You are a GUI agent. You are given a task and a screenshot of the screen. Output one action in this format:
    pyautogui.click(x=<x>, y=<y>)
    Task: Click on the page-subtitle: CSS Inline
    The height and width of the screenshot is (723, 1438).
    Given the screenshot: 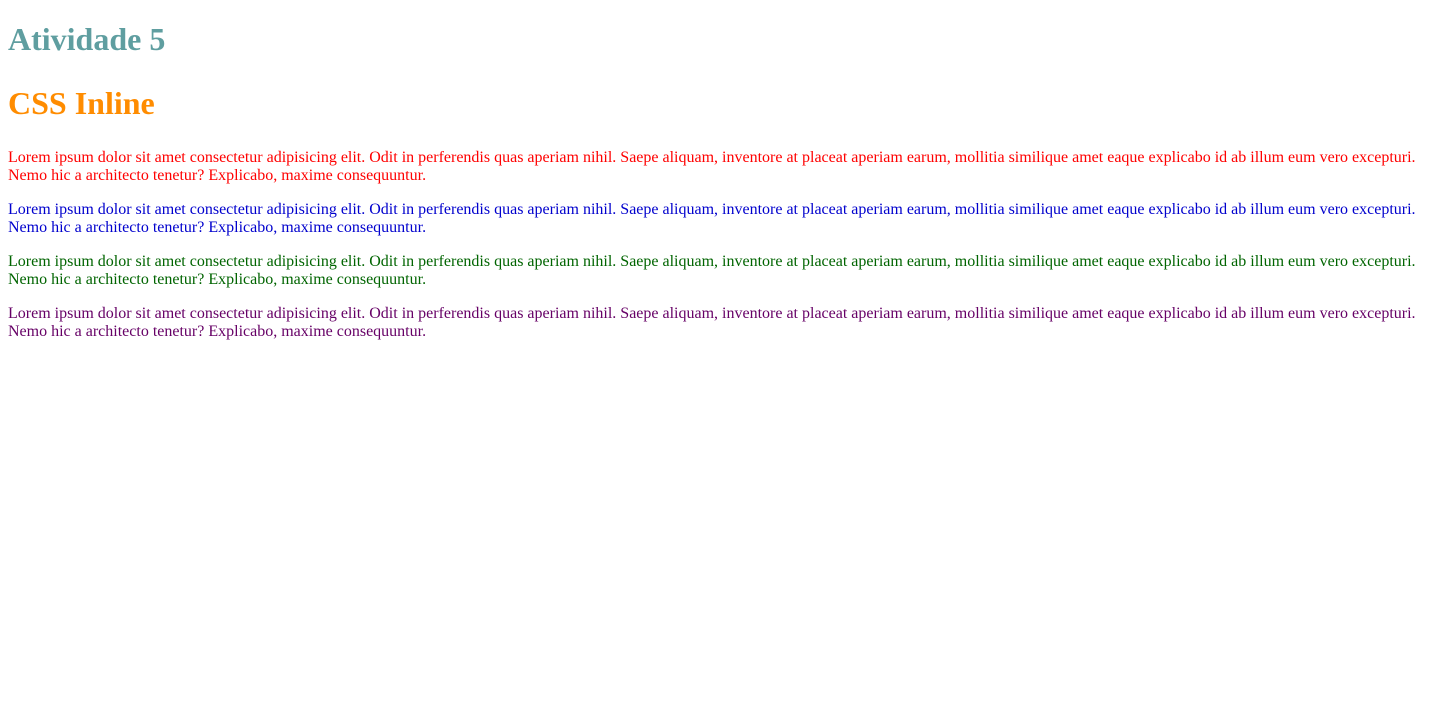 What is the action you would take?
    pyautogui.click(x=81, y=103)
    